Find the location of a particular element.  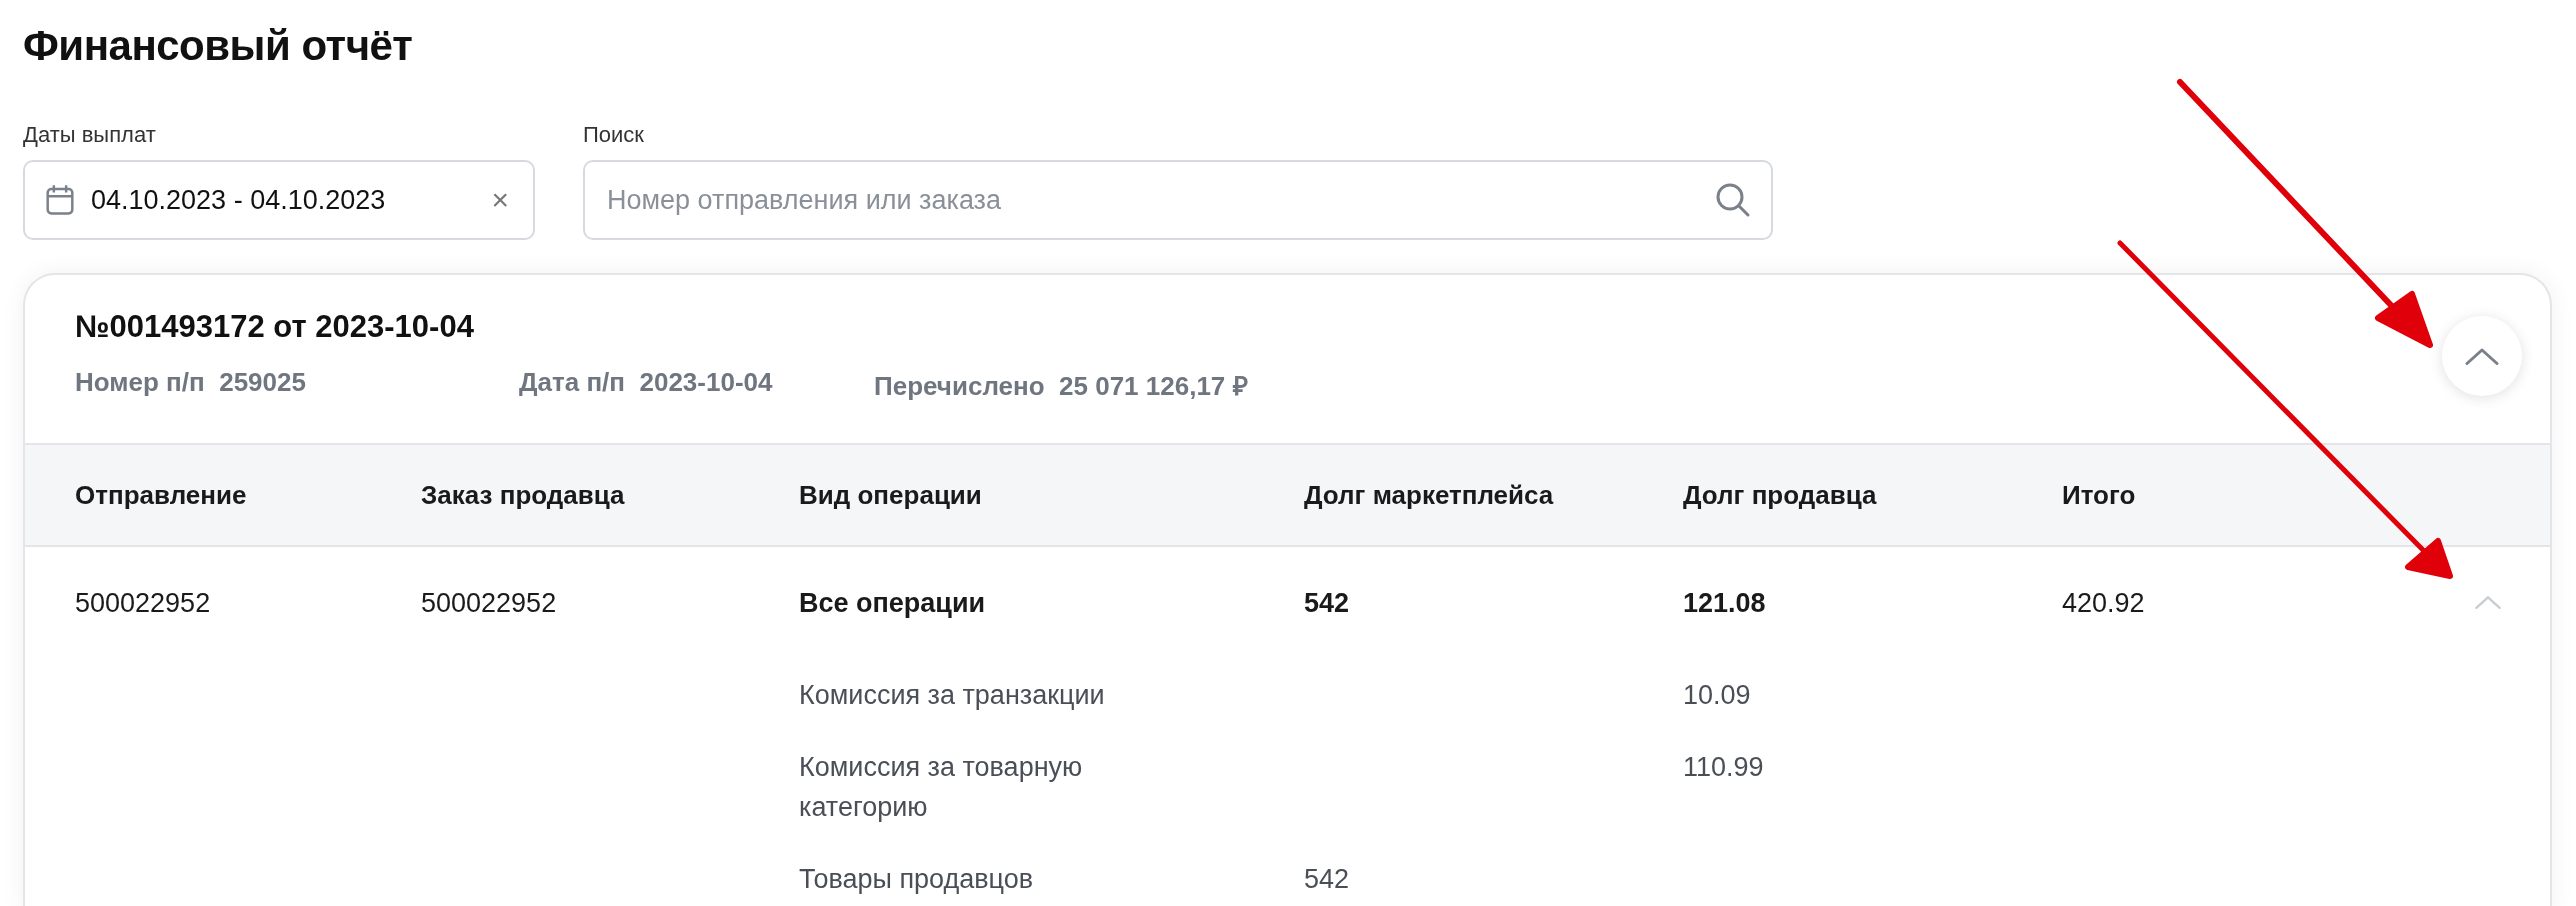

column-header: Итого is located at coordinates (2099, 495).